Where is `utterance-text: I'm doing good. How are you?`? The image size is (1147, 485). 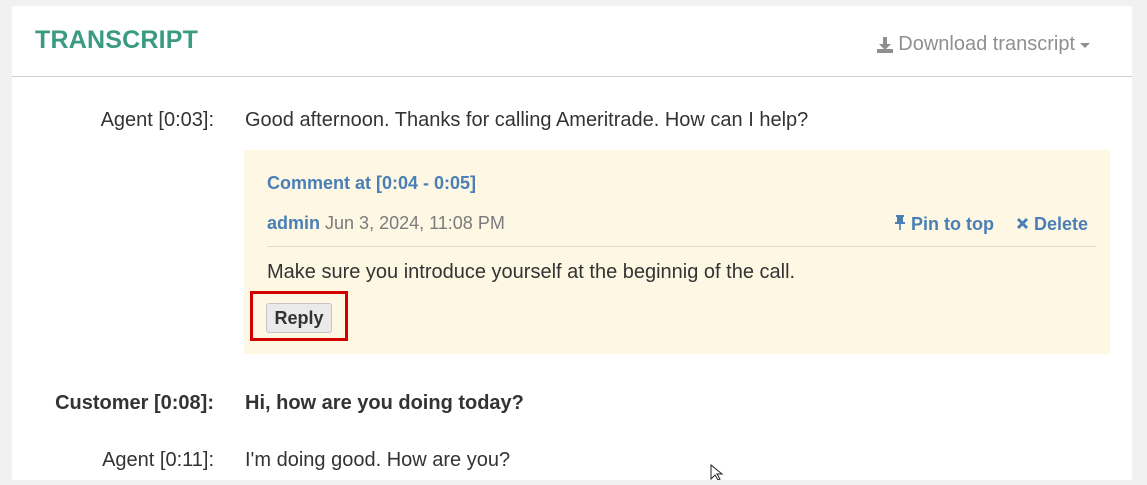
utterance-text: I'm doing good. How are you? is located at coordinates (378, 460).